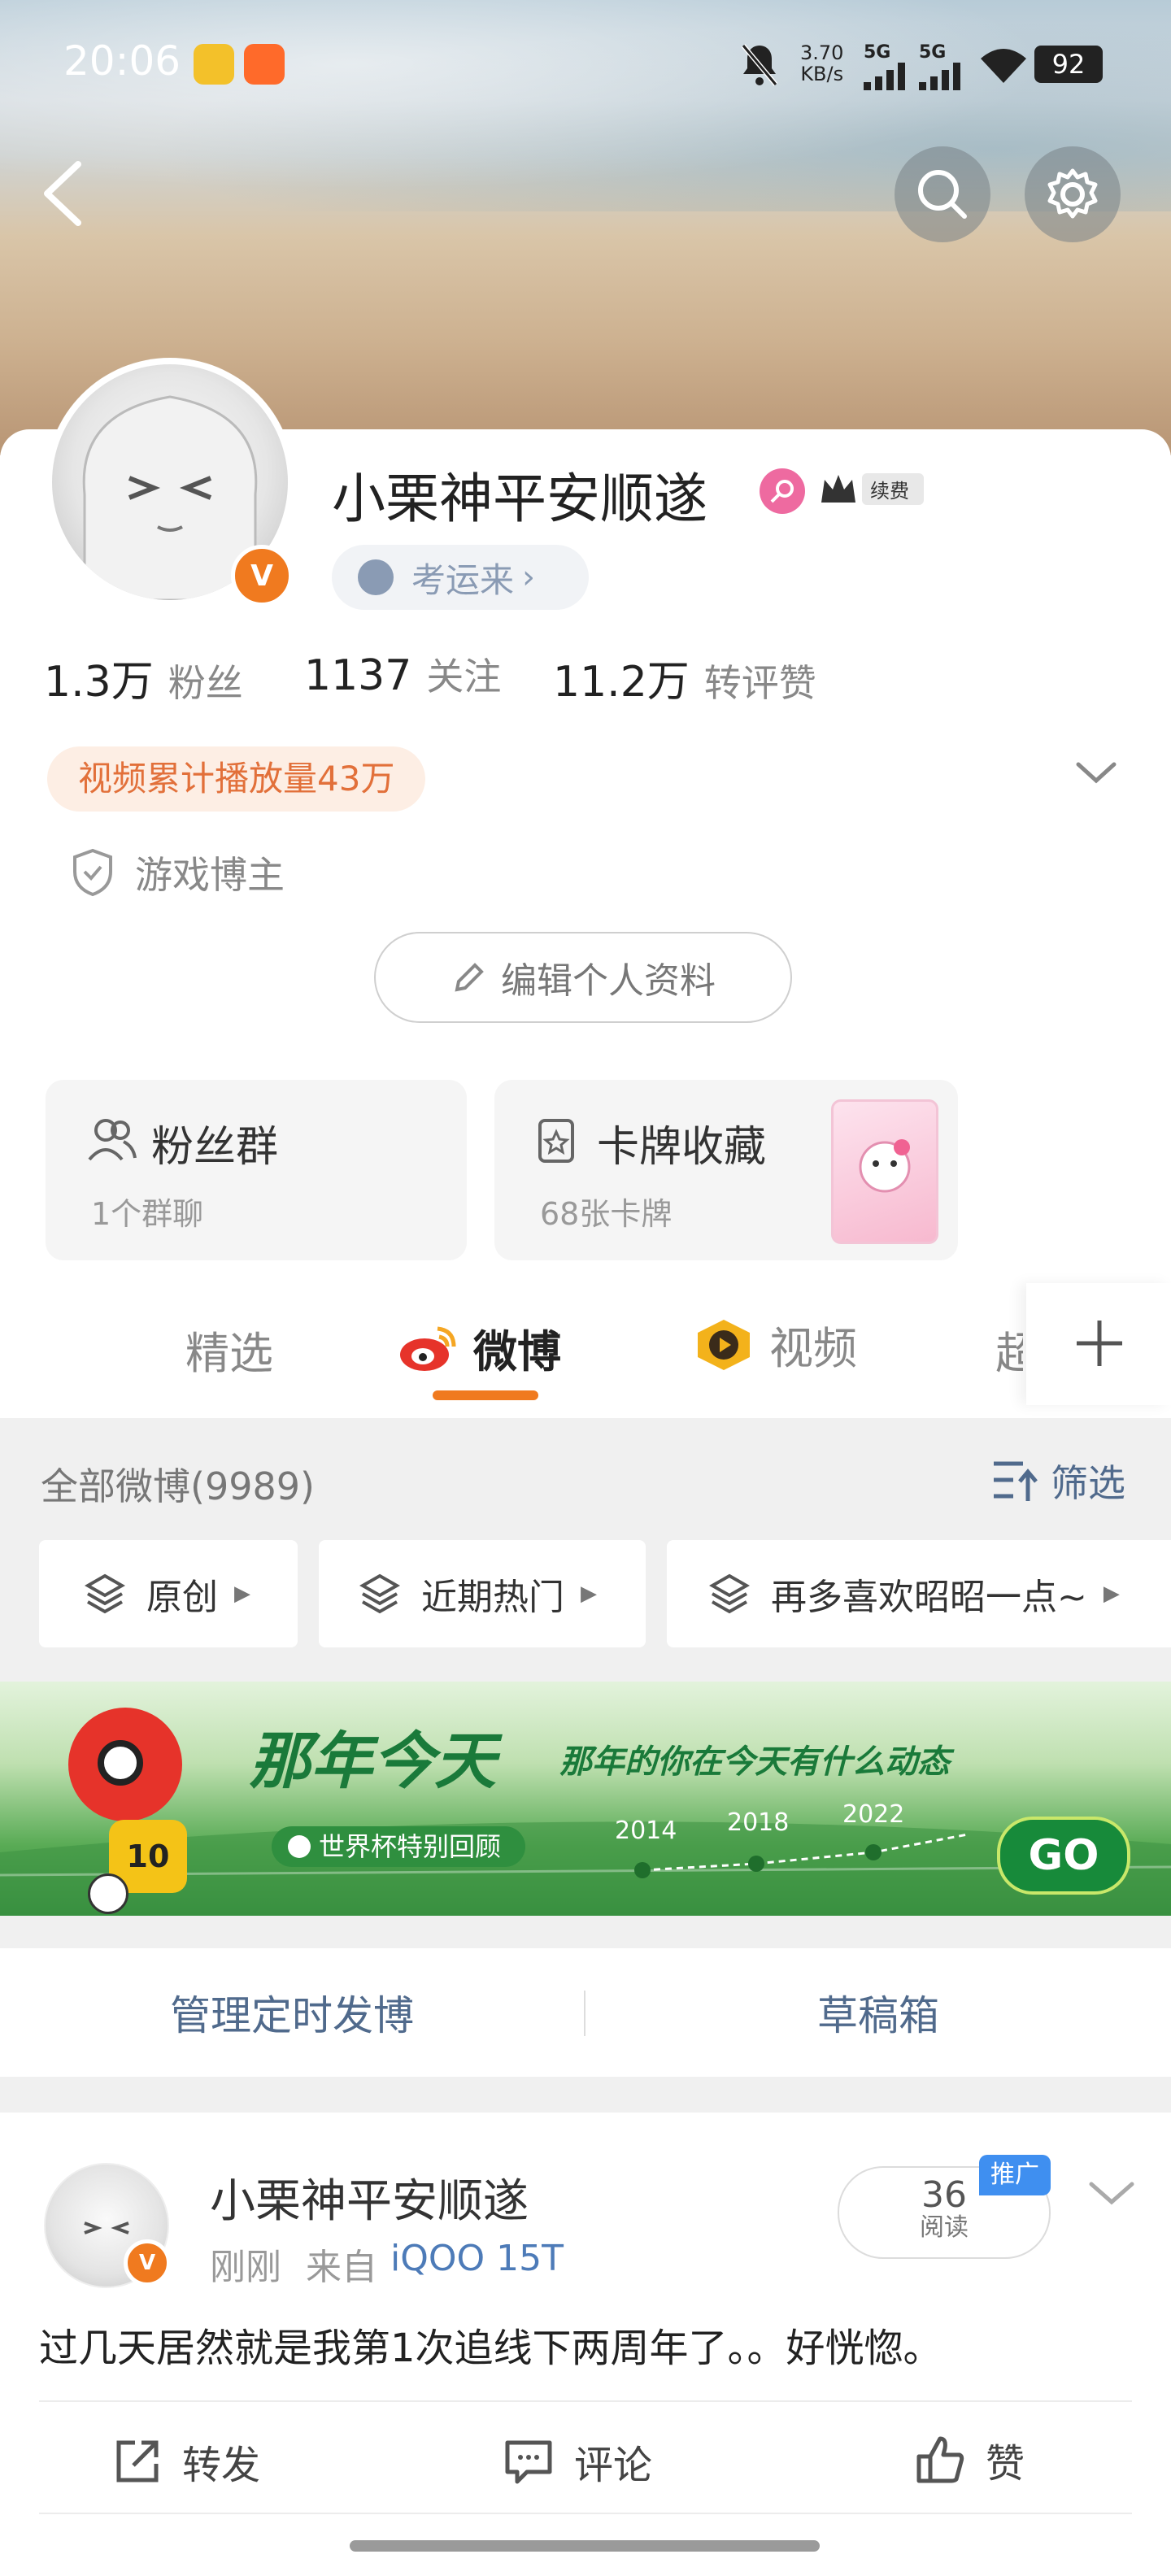 This screenshot has width=1171, height=2576. I want to click on banner-subline: 那年的你在今天有什么动态, so click(755, 1762).